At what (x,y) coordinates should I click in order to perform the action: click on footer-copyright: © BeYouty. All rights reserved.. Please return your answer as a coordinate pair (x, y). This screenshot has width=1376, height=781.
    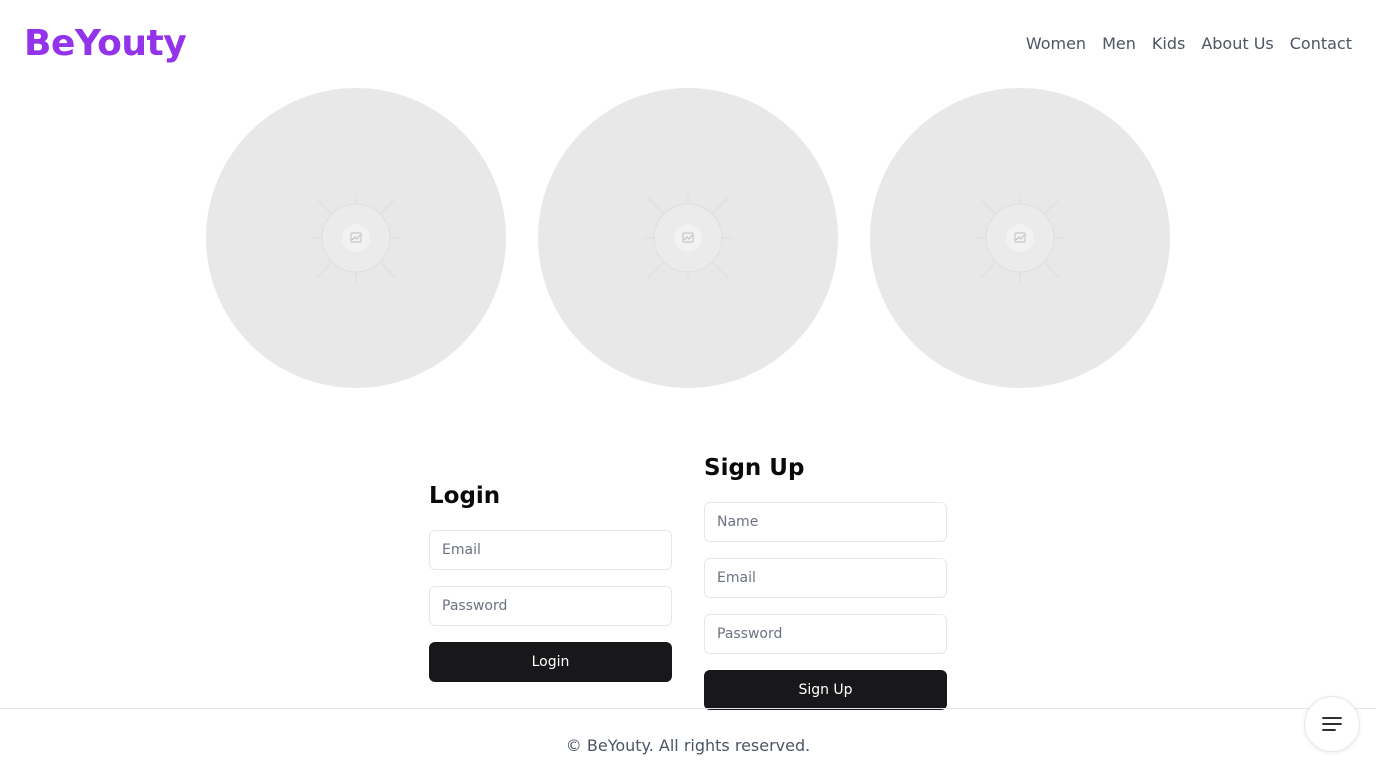
    Looking at the image, I should click on (688, 745).